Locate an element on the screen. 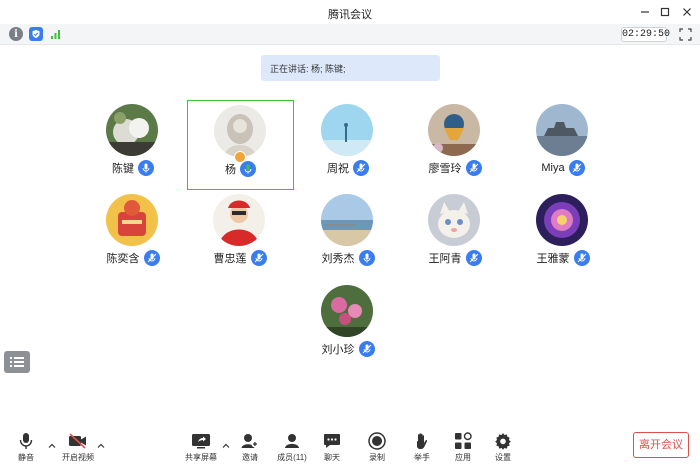 The image size is (700, 464). chat-button: 聊天 is located at coordinates (332, 447).